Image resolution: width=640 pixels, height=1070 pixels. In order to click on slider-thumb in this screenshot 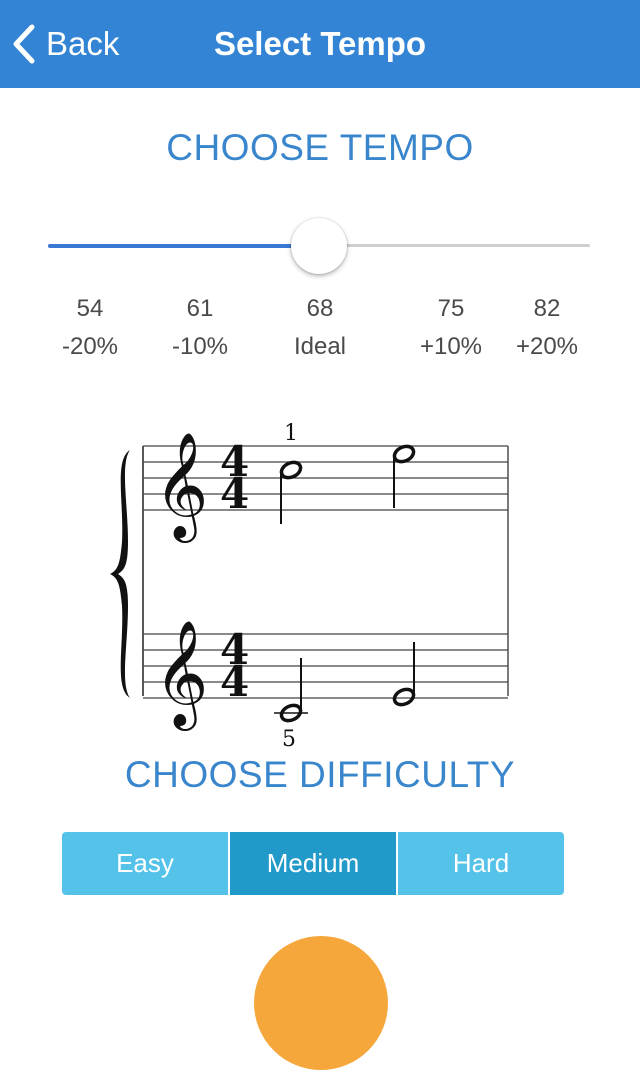, I will do `click(319, 246)`.